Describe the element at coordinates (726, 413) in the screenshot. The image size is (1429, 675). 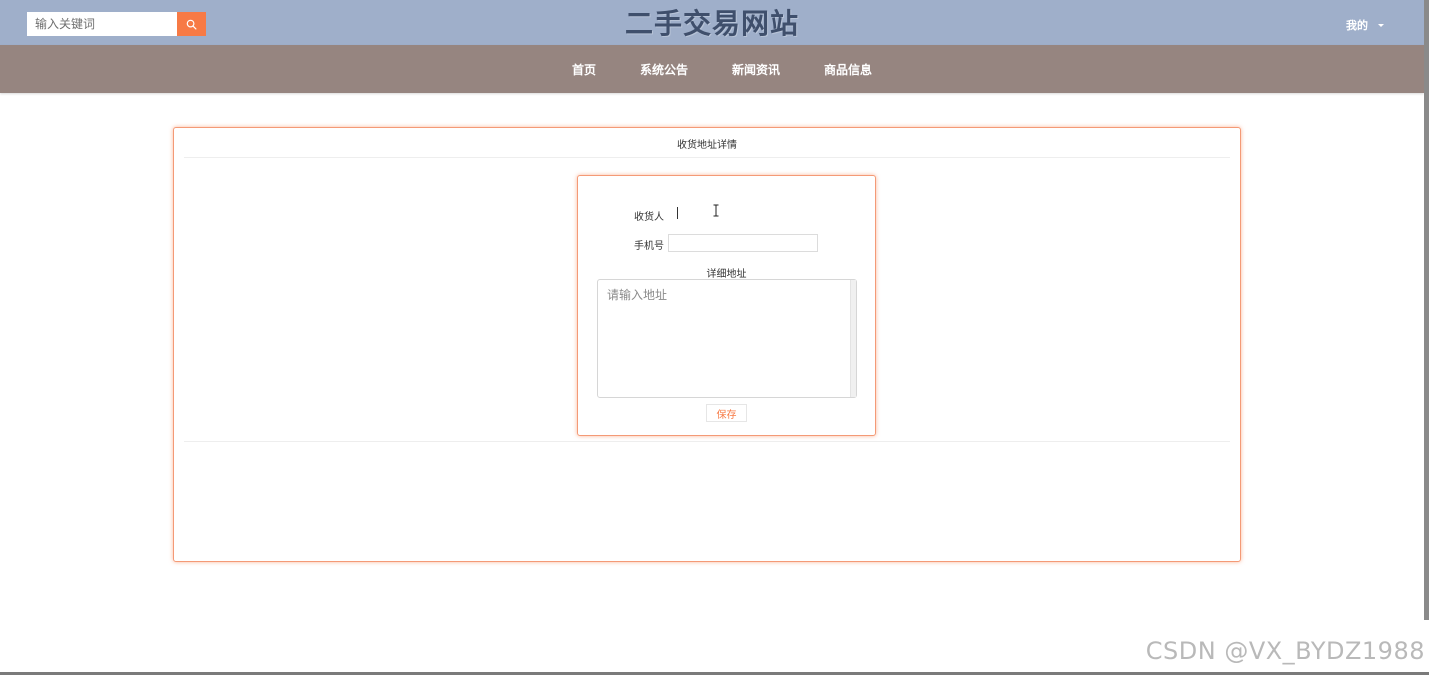
I see `save-button: 保存` at that location.